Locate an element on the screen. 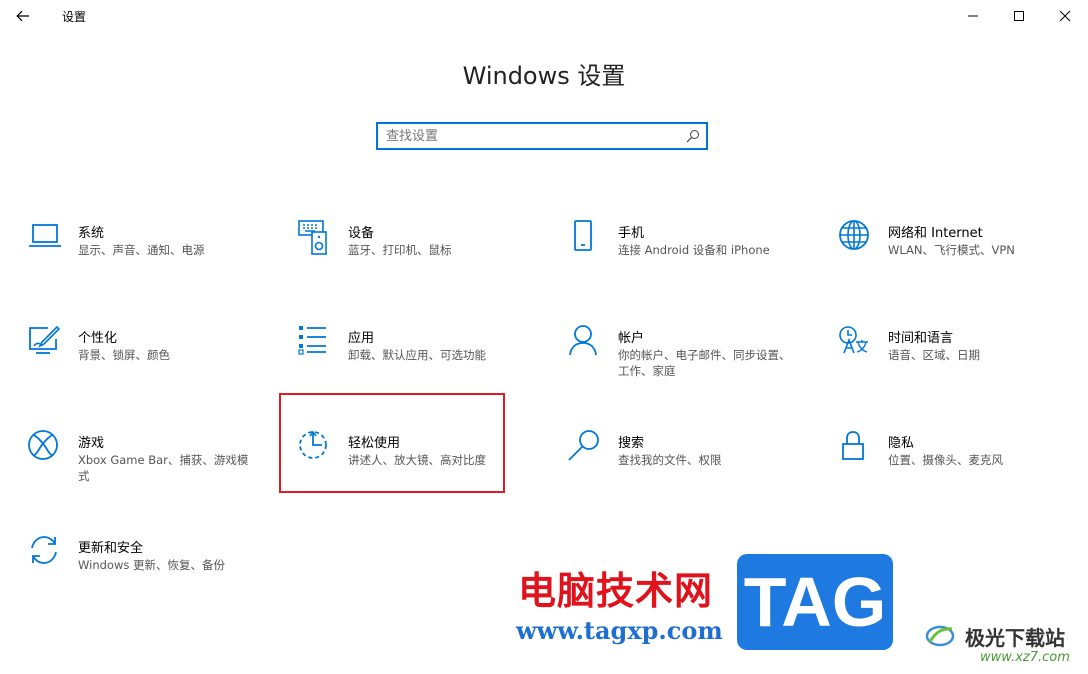 This screenshot has height=674, width=1088. tile-description: 卸载、默认应用、可选功能 is located at coordinates (417, 355).